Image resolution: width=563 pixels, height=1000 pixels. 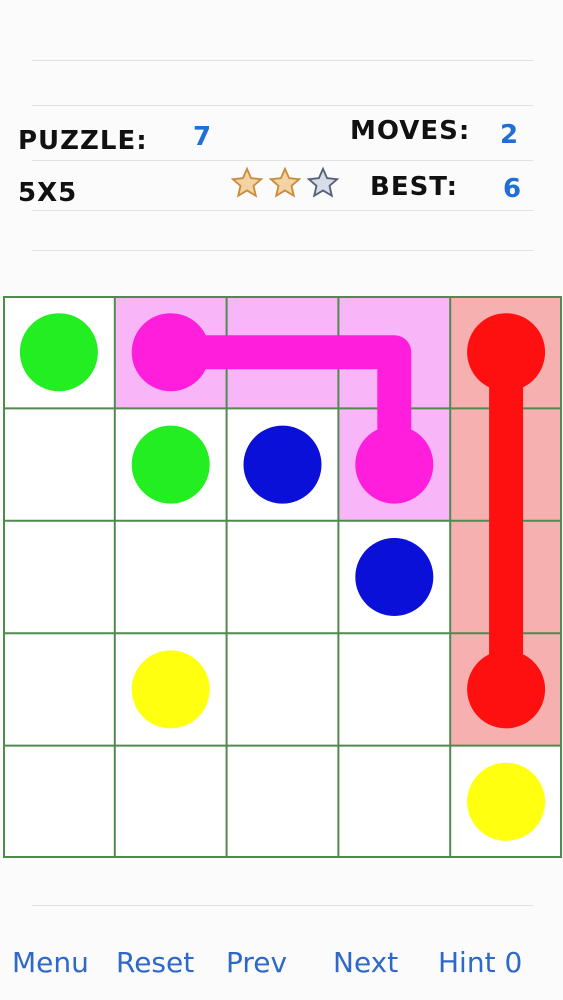 What do you see at coordinates (513, 962) in the screenshot?
I see `hint-count: 0` at bounding box center [513, 962].